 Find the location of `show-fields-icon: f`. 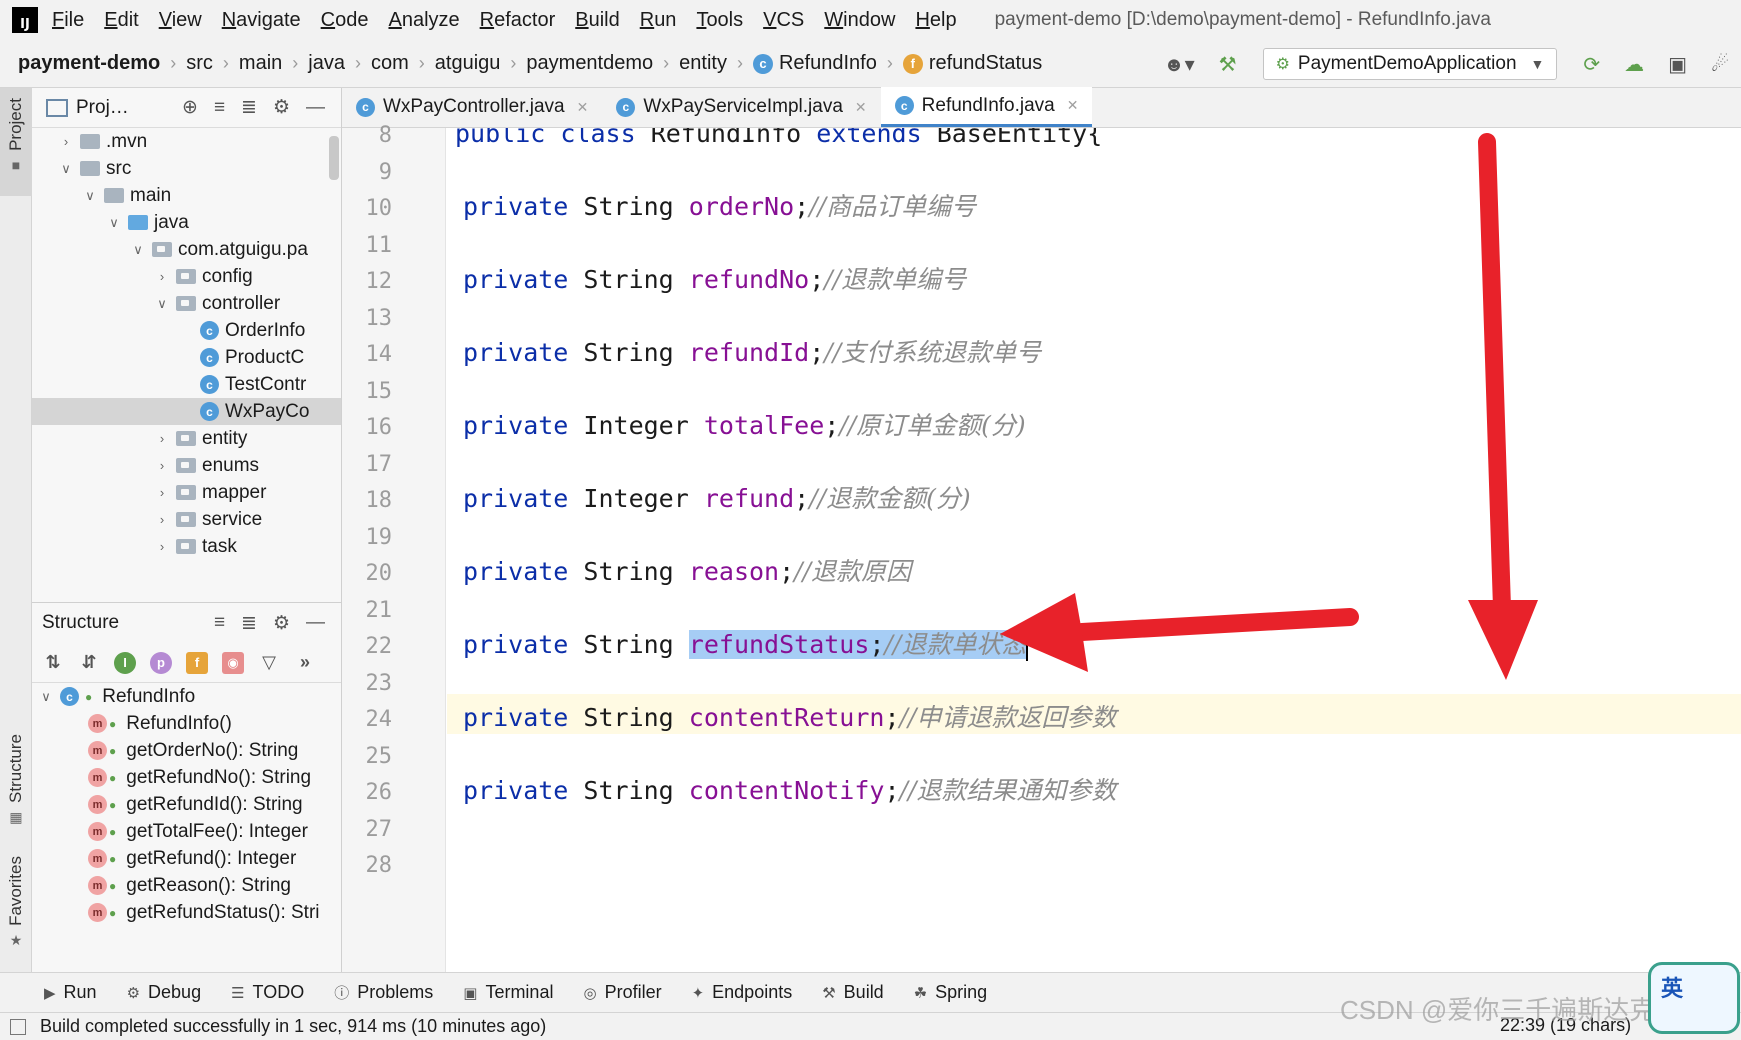

show-fields-icon: f is located at coordinates (197, 662).